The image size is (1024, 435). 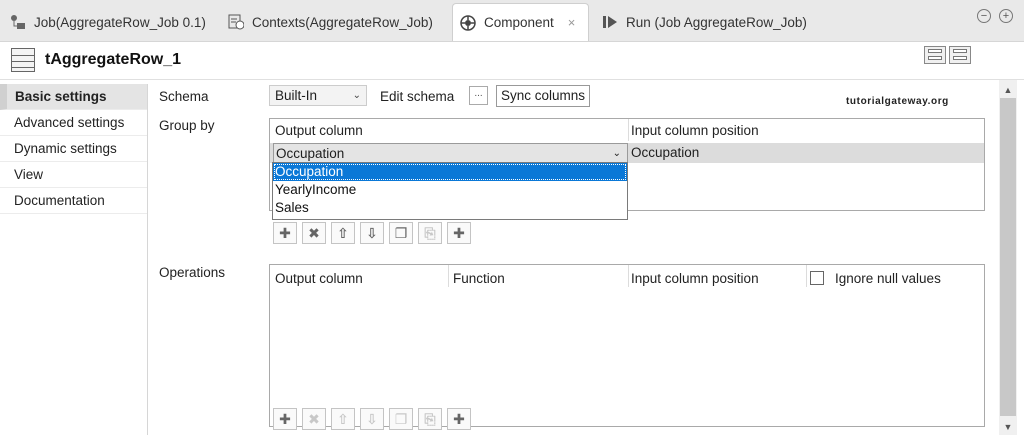 I want to click on column-header: Function, so click(x=479, y=278).